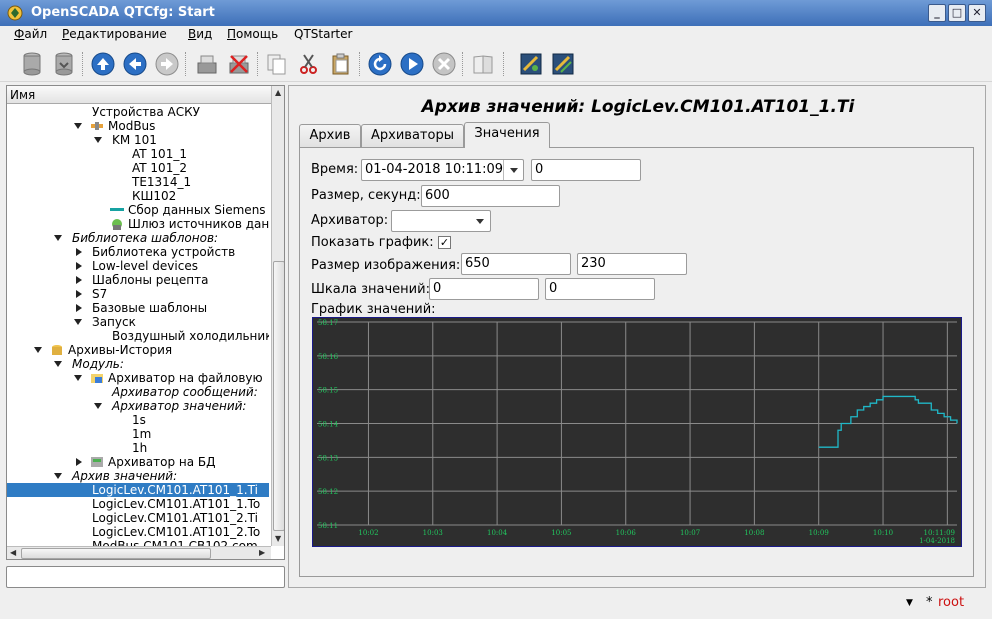  What do you see at coordinates (539, 169) in the screenshot?
I see `time-usec-value: 0` at bounding box center [539, 169].